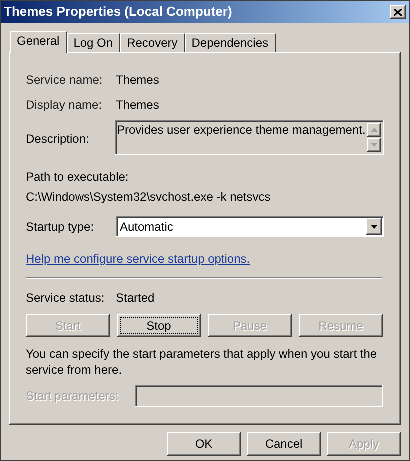 The height and width of the screenshot is (461, 410). I want to click on startup-type-dropdown: Automatic, so click(250, 226).